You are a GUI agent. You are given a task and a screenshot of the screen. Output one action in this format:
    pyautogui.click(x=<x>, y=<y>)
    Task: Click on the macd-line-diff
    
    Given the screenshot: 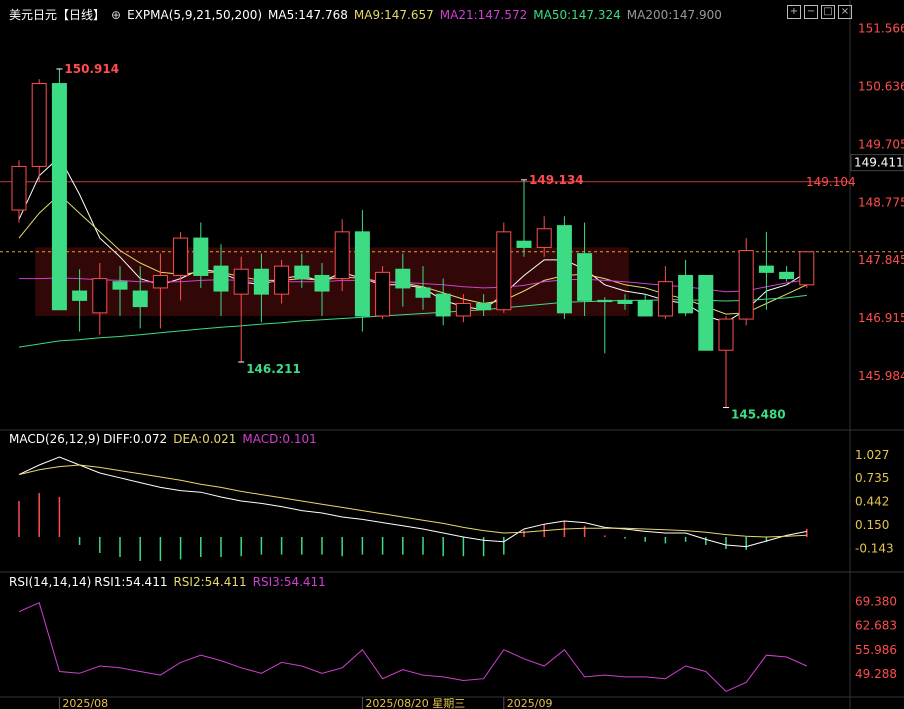 What is the action you would take?
    pyautogui.click(x=412, y=502)
    